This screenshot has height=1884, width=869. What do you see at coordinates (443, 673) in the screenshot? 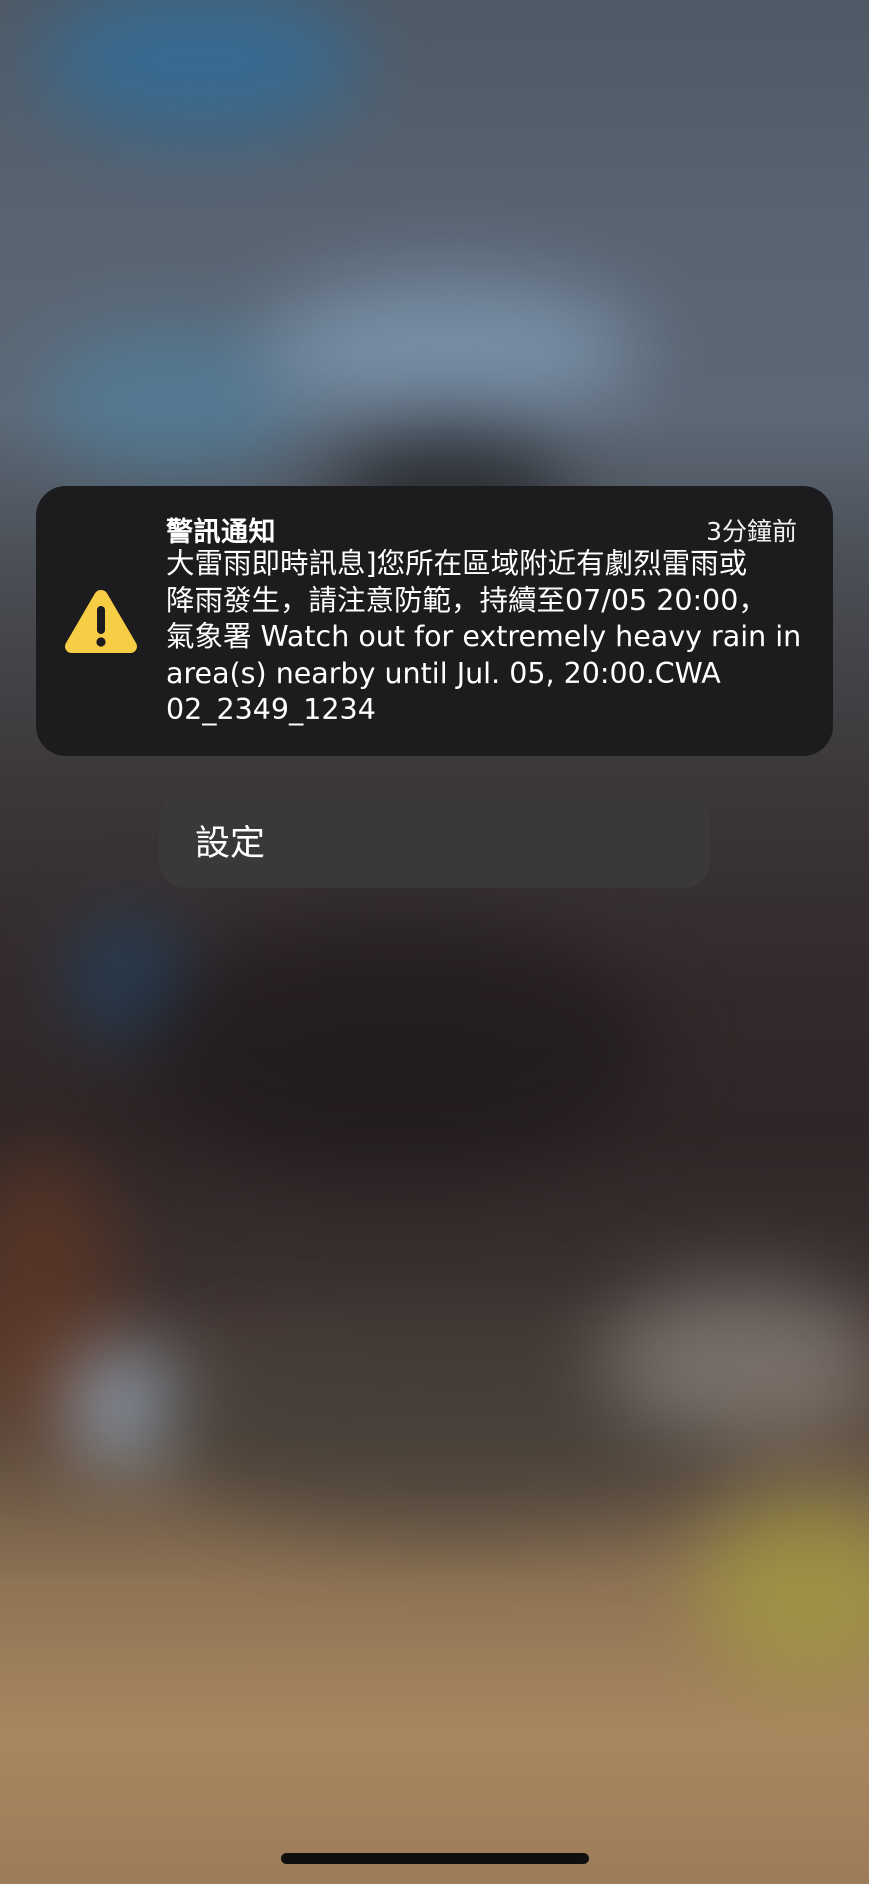
I see `notification-message-line: area(s) nearby until Jul. 05, 20:00.CWA` at bounding box center [443, 673].